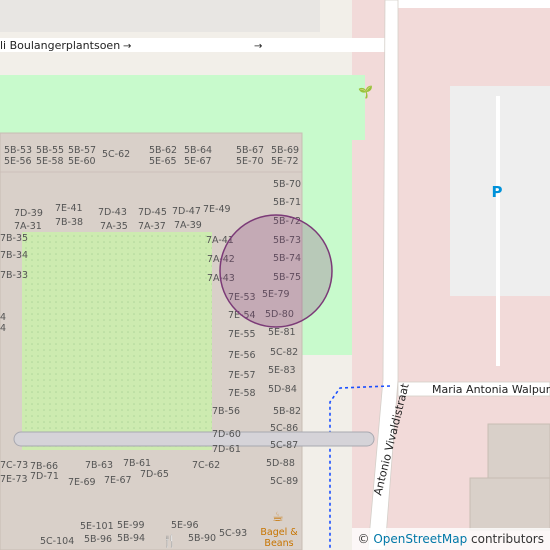 This screenshot has height=550, width=550. What do you see at coordinates (363, 539) in the screenshot?
I see `attribution-symbol: ©` at bounding box center [363, 539].